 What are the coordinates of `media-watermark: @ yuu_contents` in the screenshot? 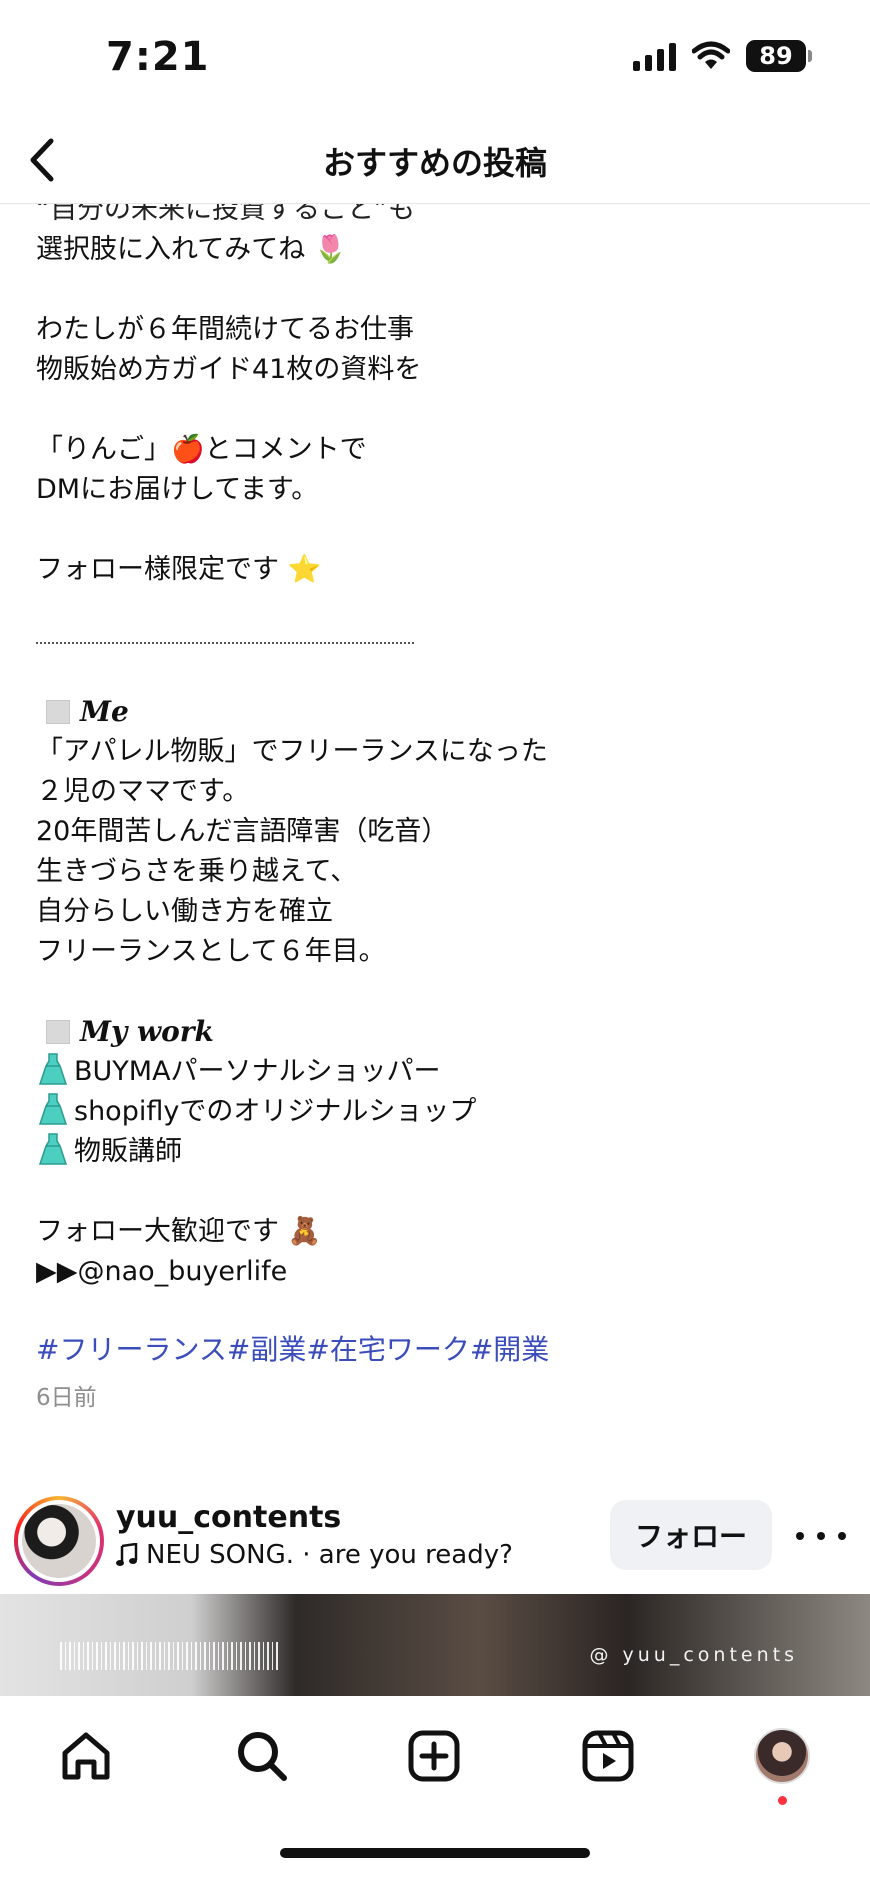 It's located at (693, 1655).